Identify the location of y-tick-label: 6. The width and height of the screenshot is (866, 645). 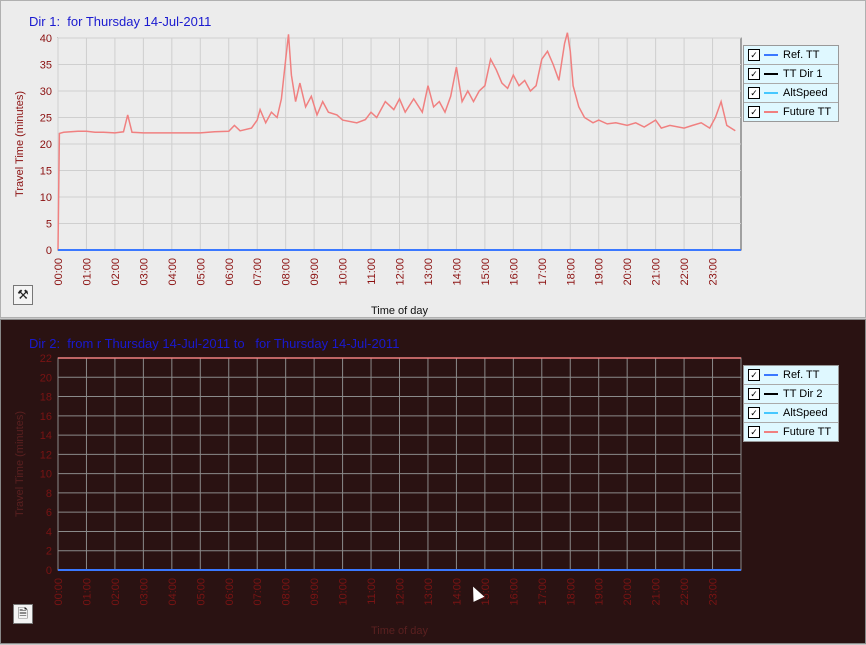
(49, 513).